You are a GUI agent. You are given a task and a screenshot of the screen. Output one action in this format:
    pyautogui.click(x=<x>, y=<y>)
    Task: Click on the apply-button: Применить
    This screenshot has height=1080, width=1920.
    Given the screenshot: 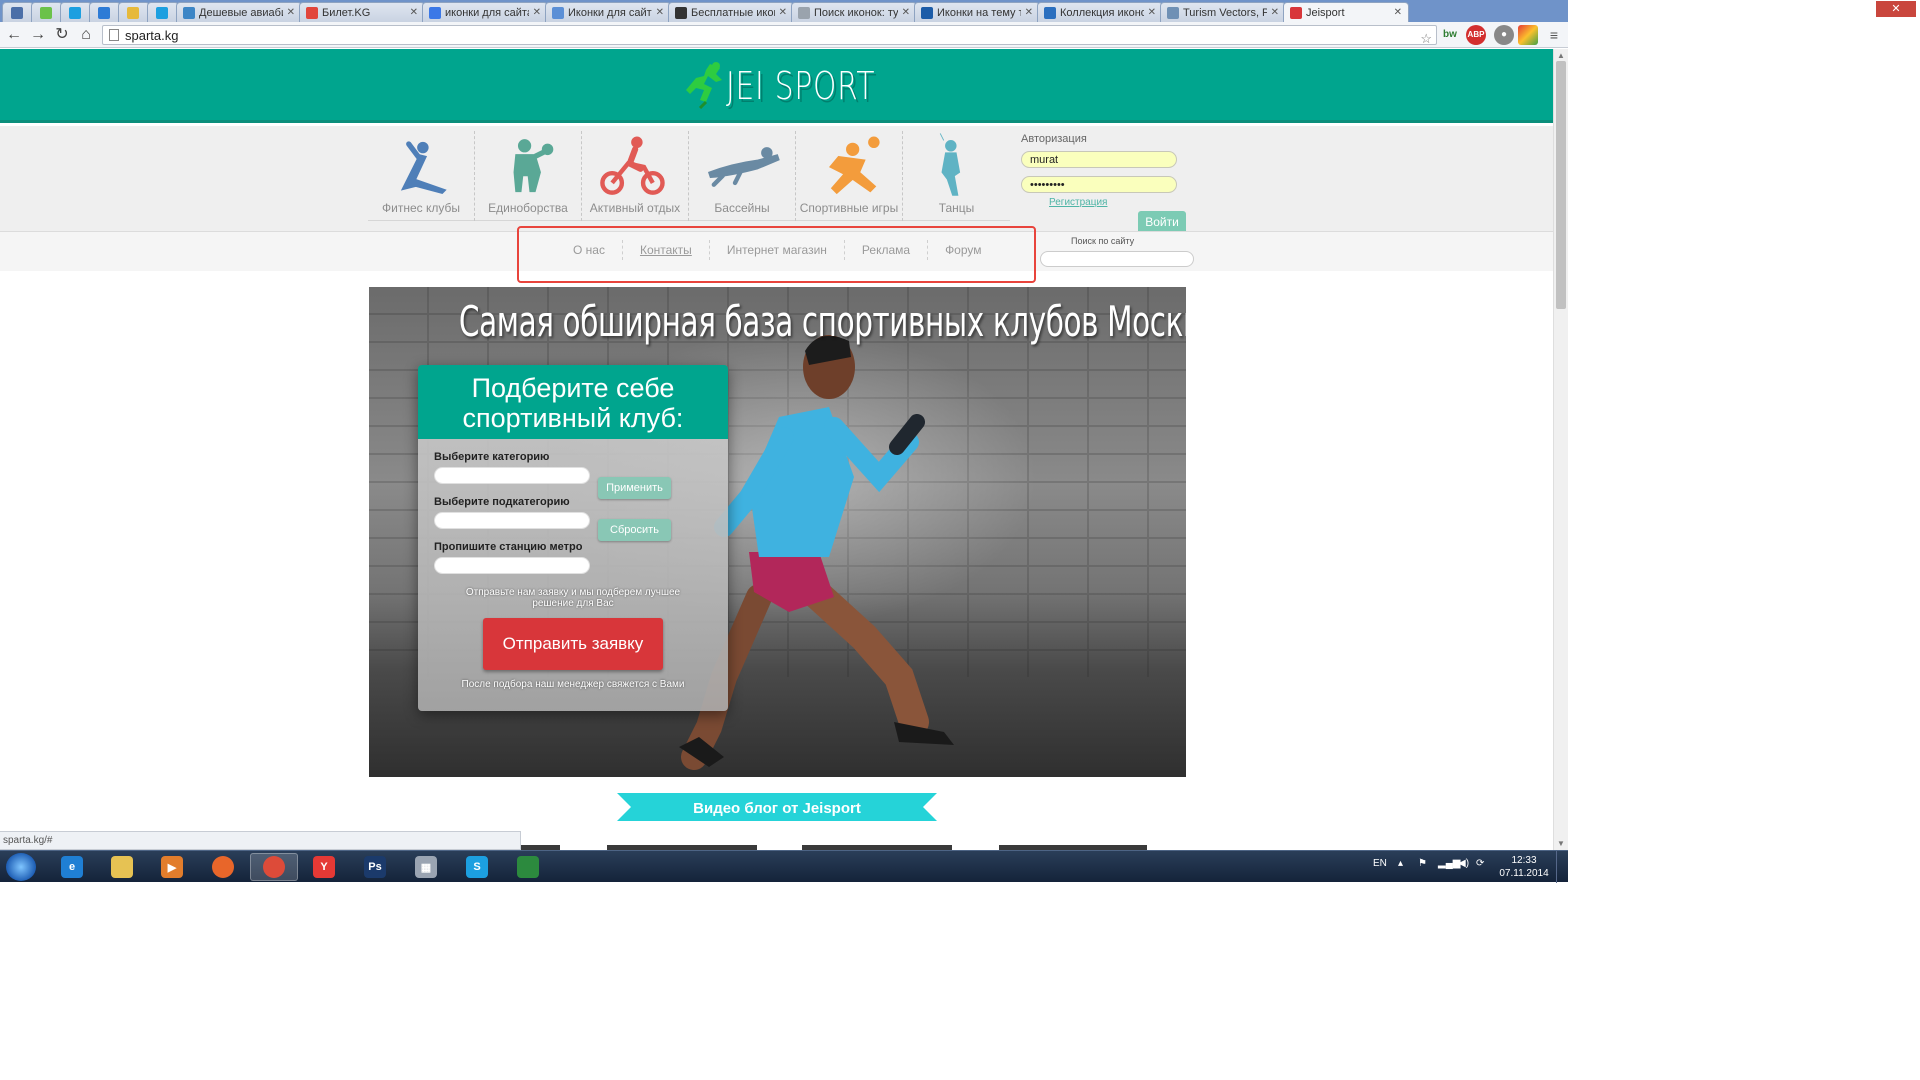 What is the action you would take?
    pyautogui.click(x=634, y=488)
    